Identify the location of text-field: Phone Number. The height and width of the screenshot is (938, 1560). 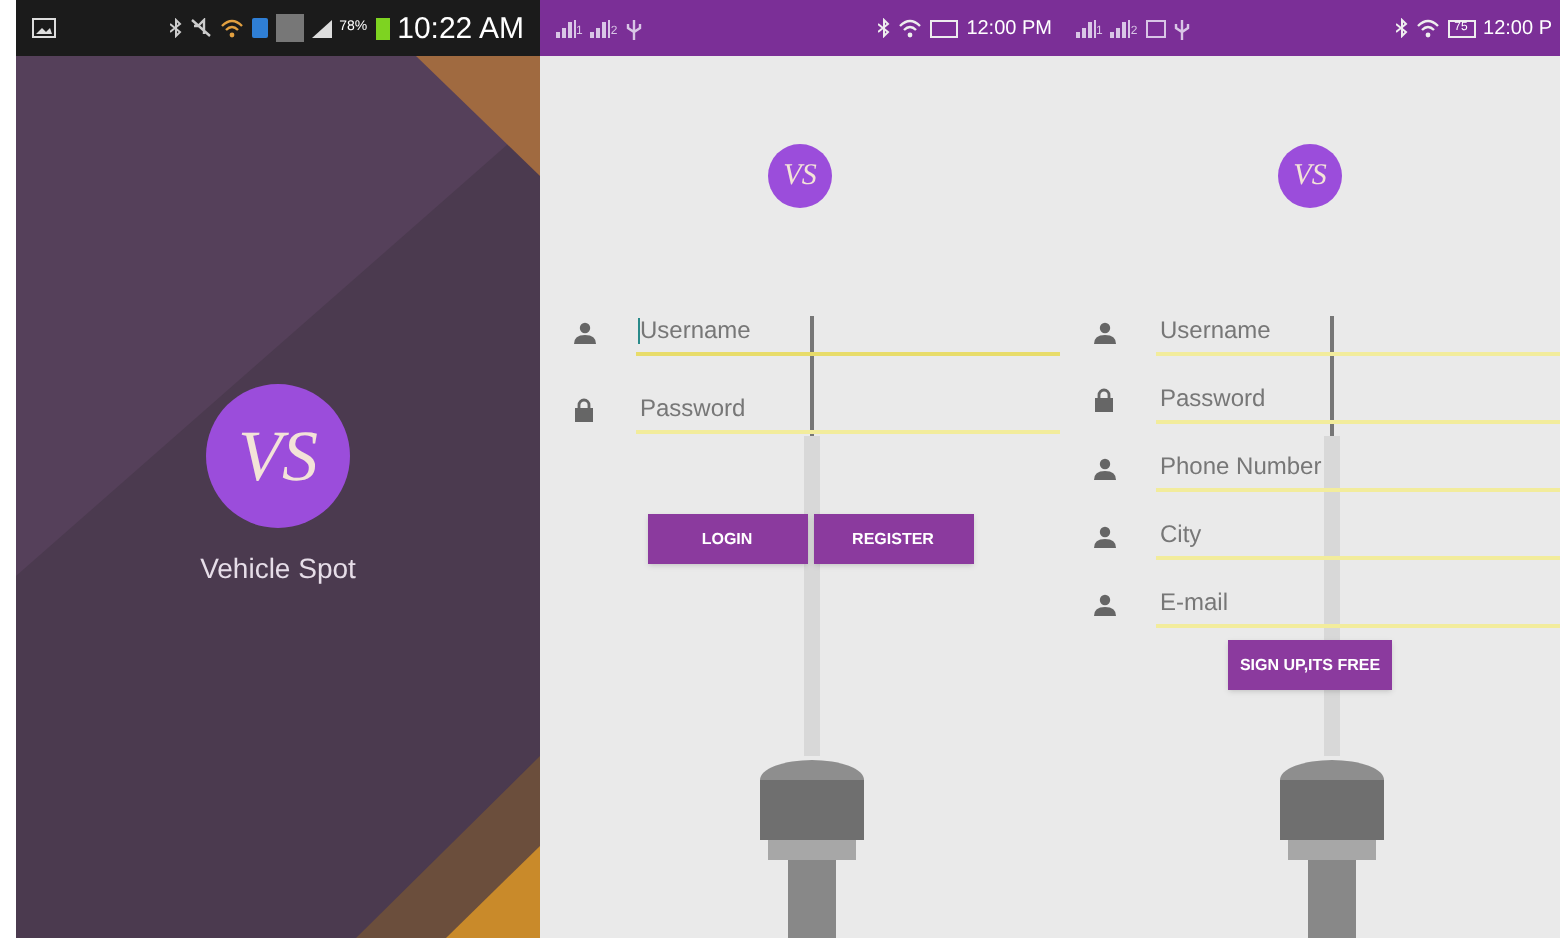
(1358, 468).